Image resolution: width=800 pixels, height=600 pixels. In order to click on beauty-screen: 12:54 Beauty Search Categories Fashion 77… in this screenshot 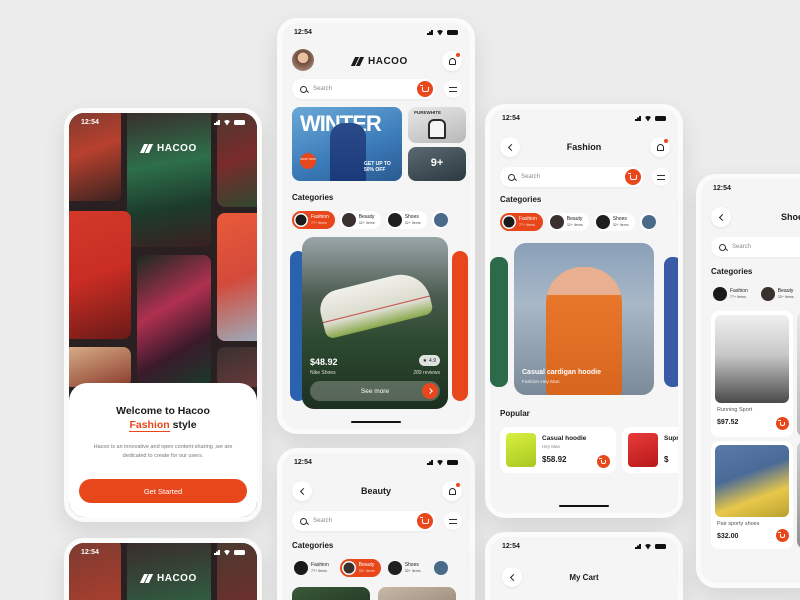, I will do `click(376, 524)`.